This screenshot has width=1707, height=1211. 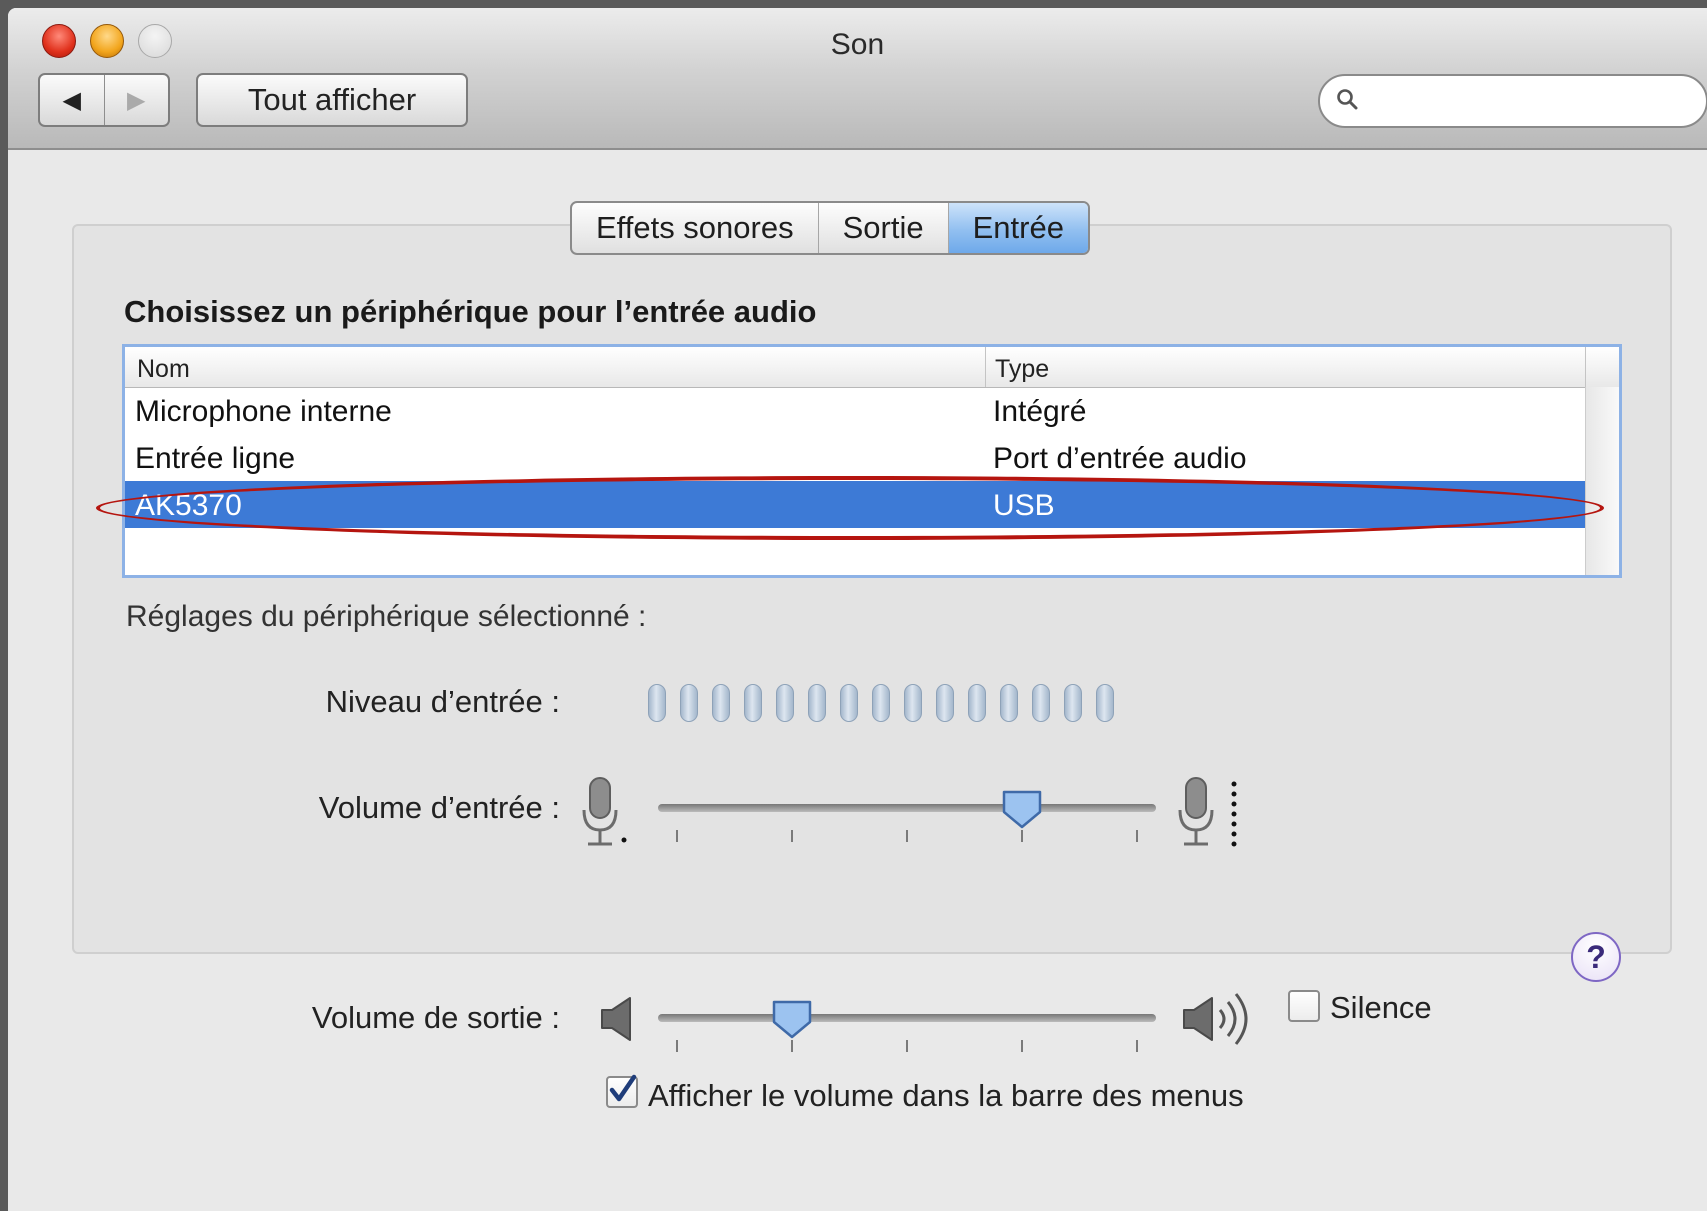 What do you see at coordinates (695, 228) in the screenshot?
I see `tab-sound-effects: Effets sonores` at bounding box center [695, 228].